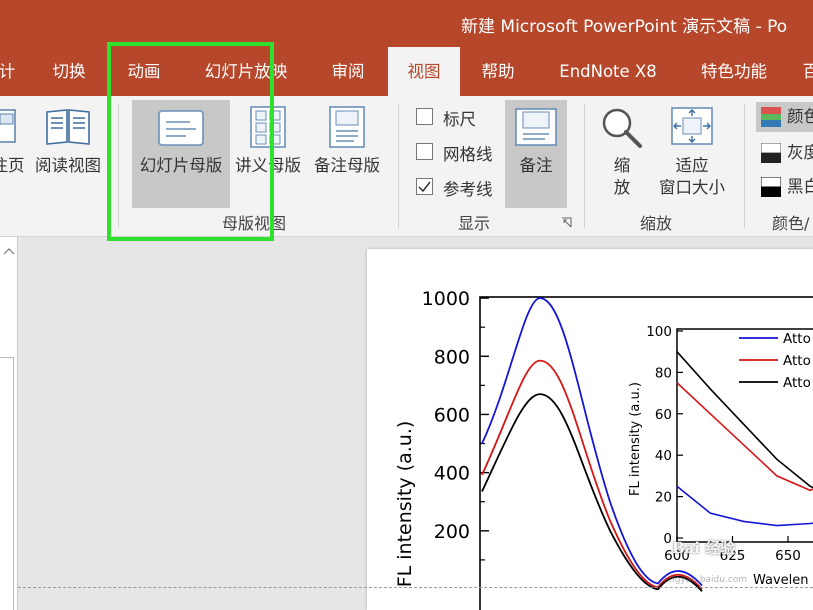 The height and width of the screenshot is (610, 813). Describe the element at coordinates (566, 222) in the screenshot. I see `dialog-launcher-icon` at that location.